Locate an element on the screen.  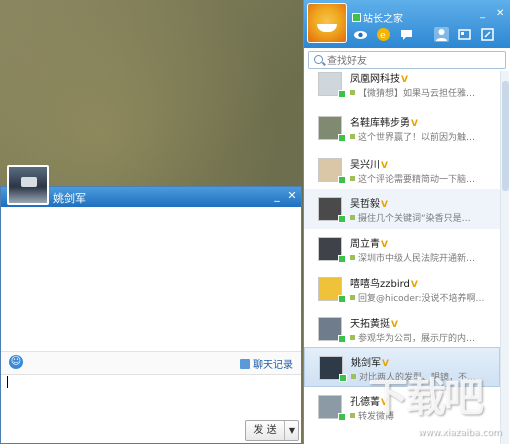
message-bubble-icon is located at coordinates (406, 34).